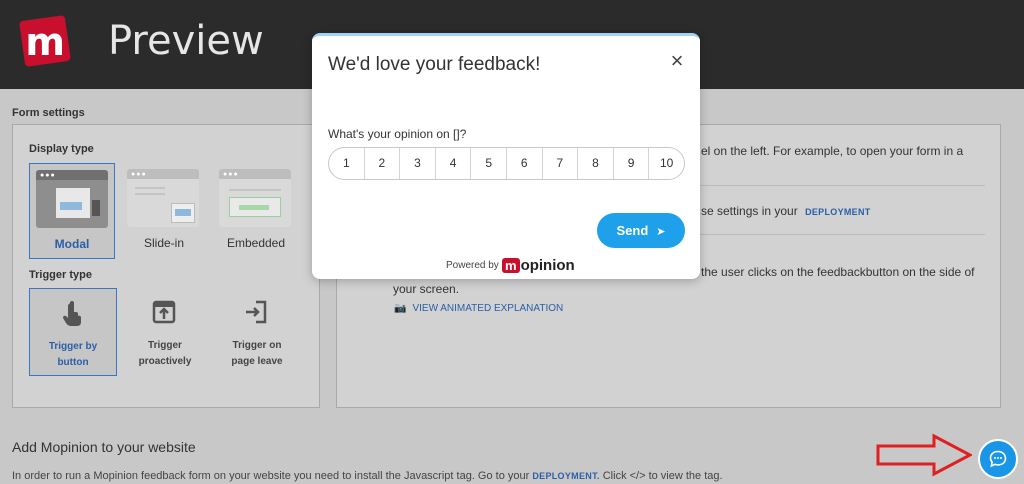  Describe the element at coordinates (478, 308) in the screenshot. I see `view-animated-explanation-link: 📷 VIEW ANIMATED EXPLANATION` at that location.